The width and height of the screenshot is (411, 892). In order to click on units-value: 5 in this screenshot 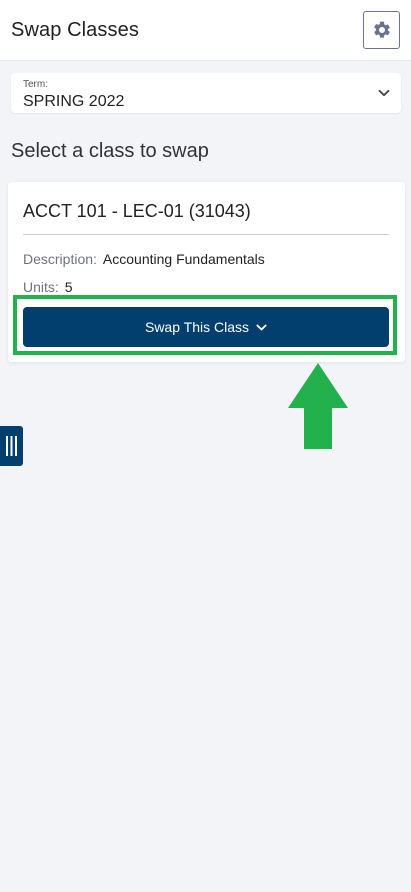, I will do `click(68, 287)`.